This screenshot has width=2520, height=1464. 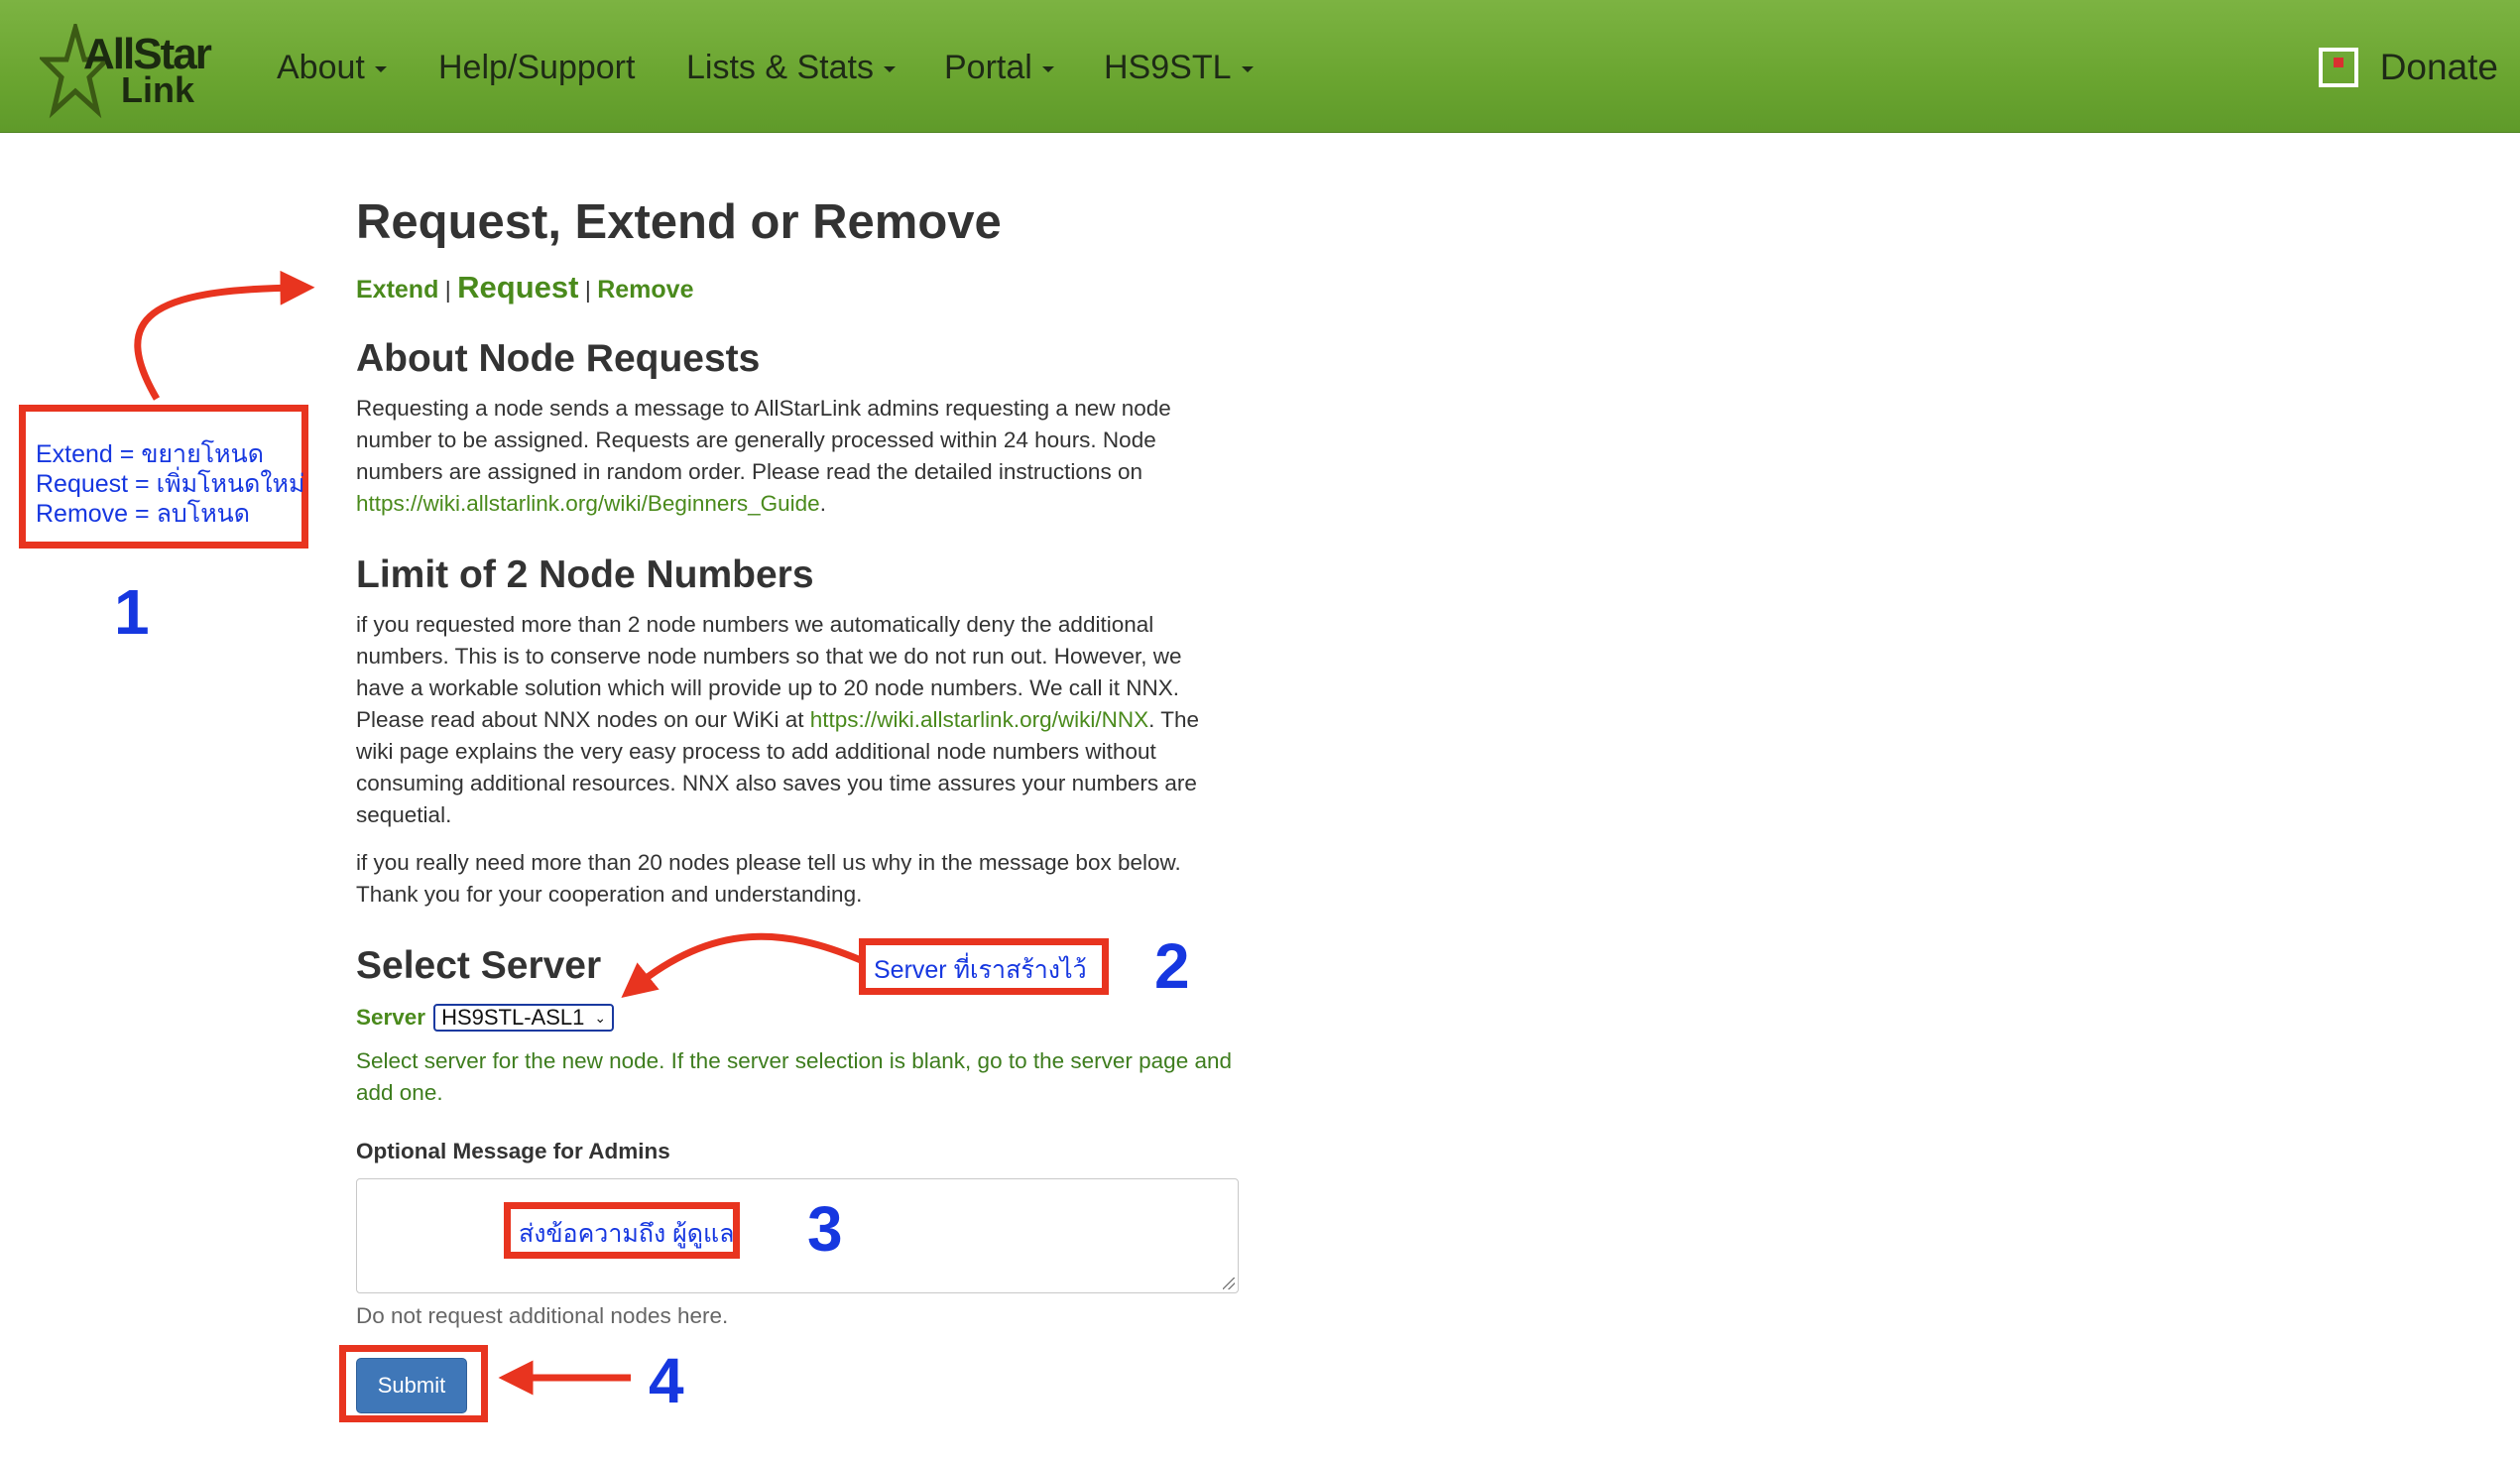 I want to click on annotation-text: ส่งข้อความถึง ผู้ดูแล, so click(x=627, y=1234).